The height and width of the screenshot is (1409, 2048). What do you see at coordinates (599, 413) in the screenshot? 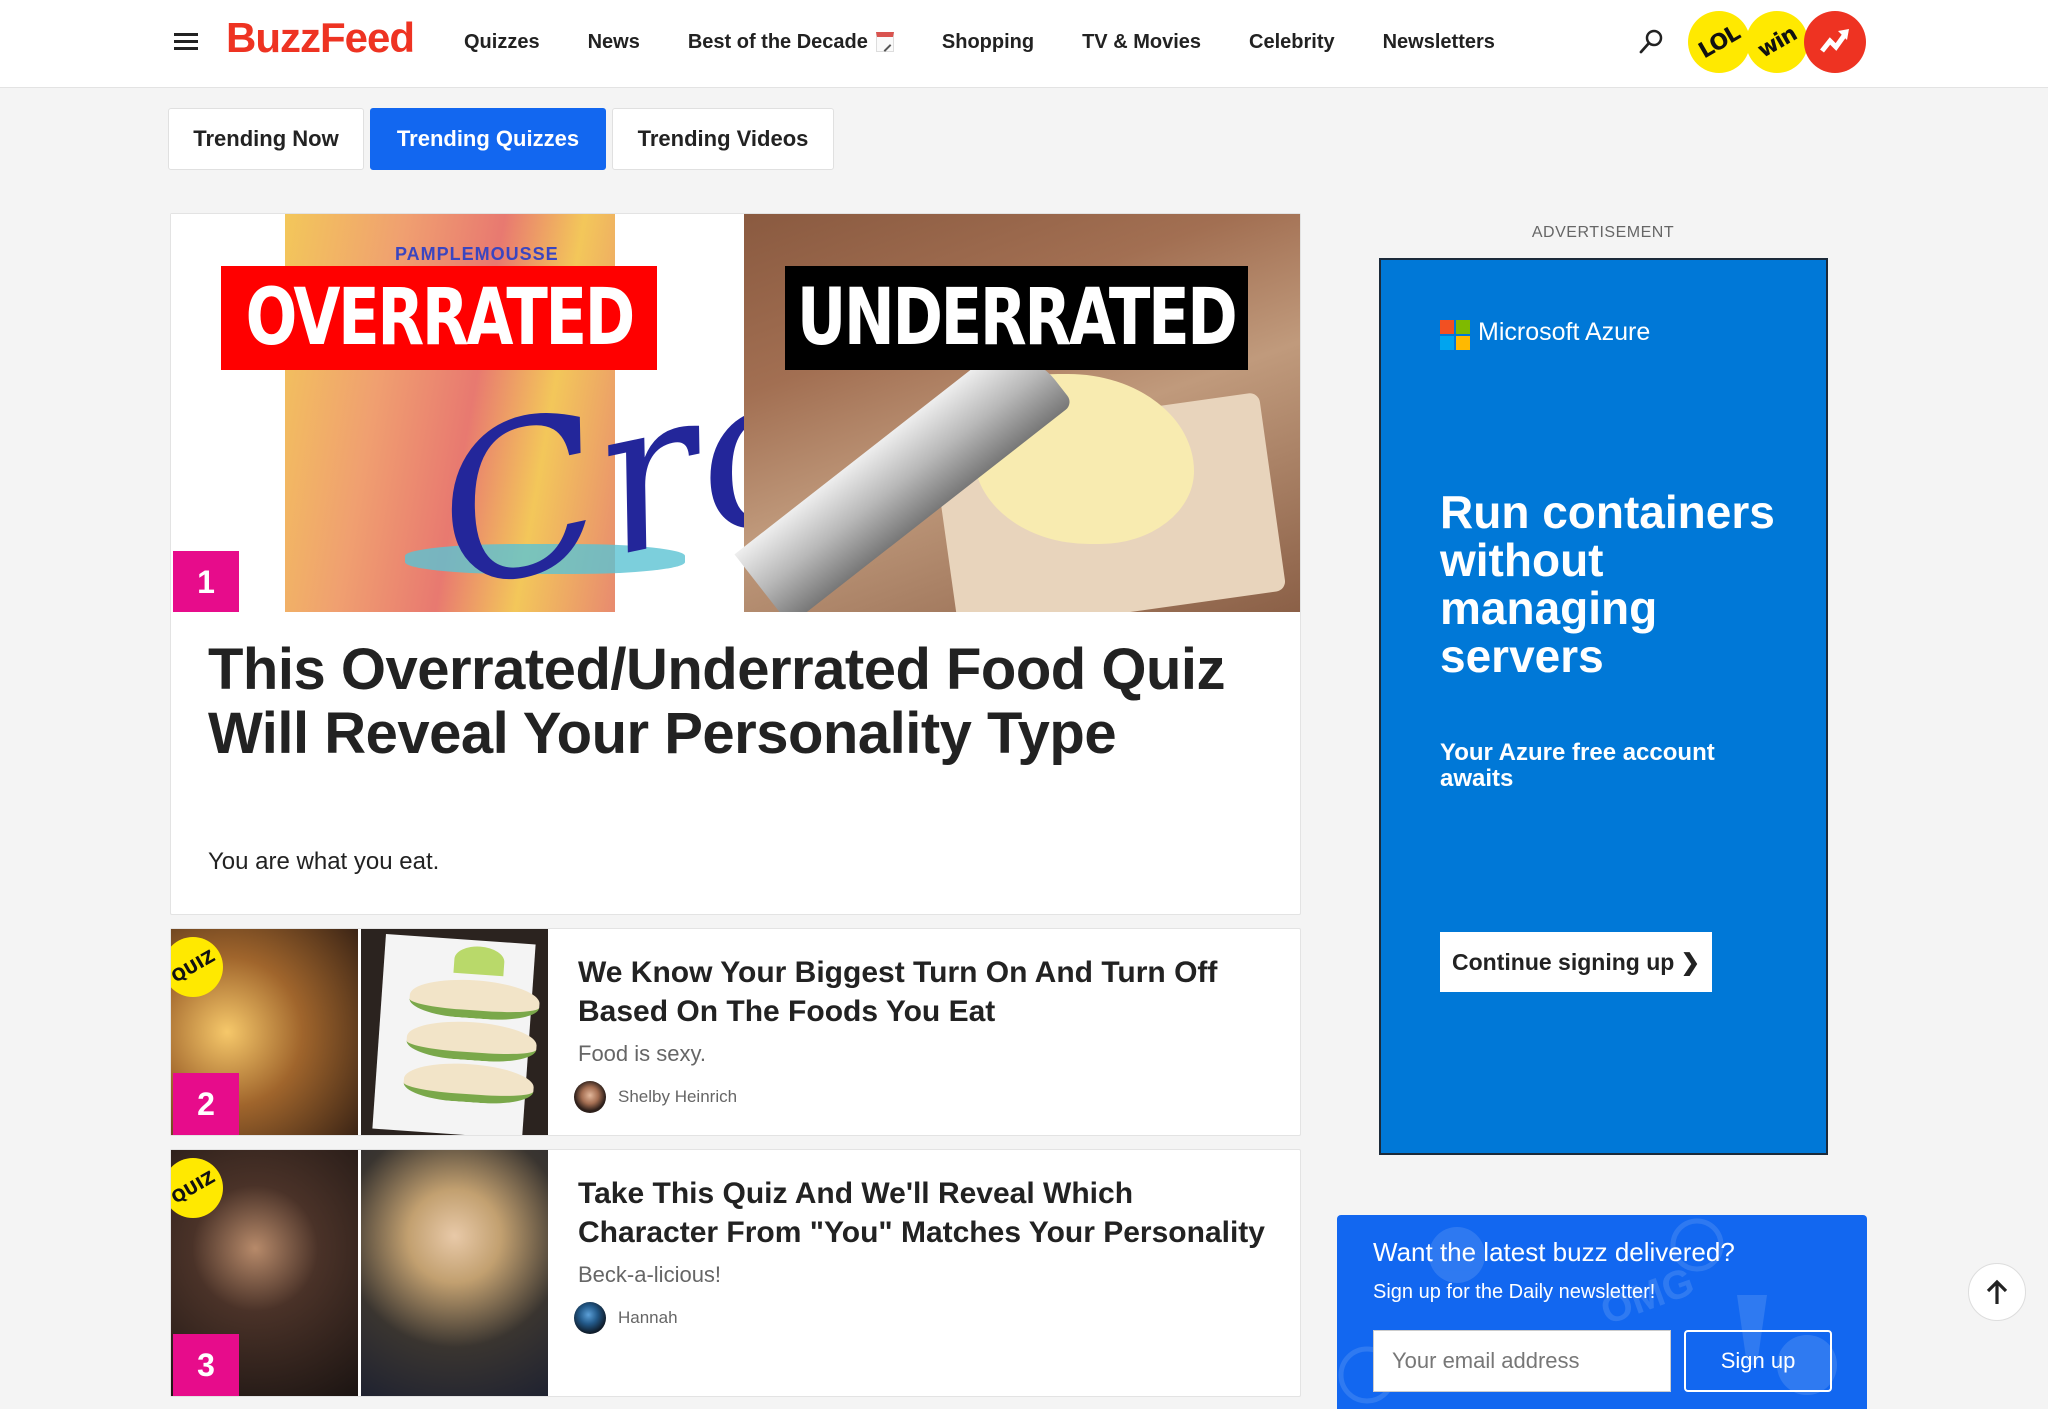
I see `overrated-image: PAMPLEMOUSSE Croix OVERRATED` at bounding box center [599, 413].